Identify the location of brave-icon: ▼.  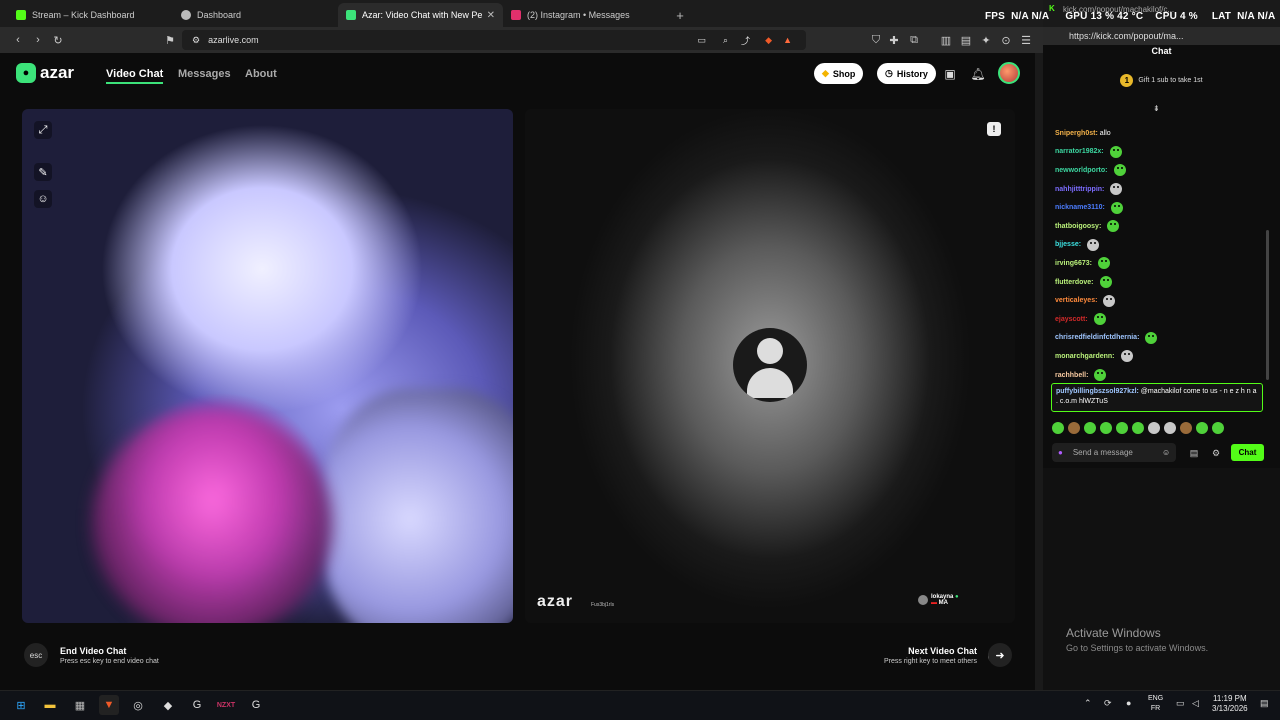
(109, 705).